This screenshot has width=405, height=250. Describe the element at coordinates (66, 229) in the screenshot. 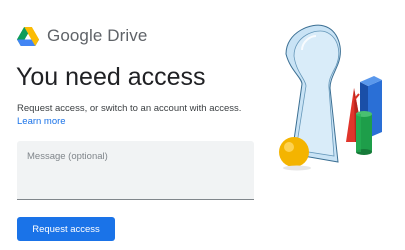

I see `request-access-button: Request access` at that location.